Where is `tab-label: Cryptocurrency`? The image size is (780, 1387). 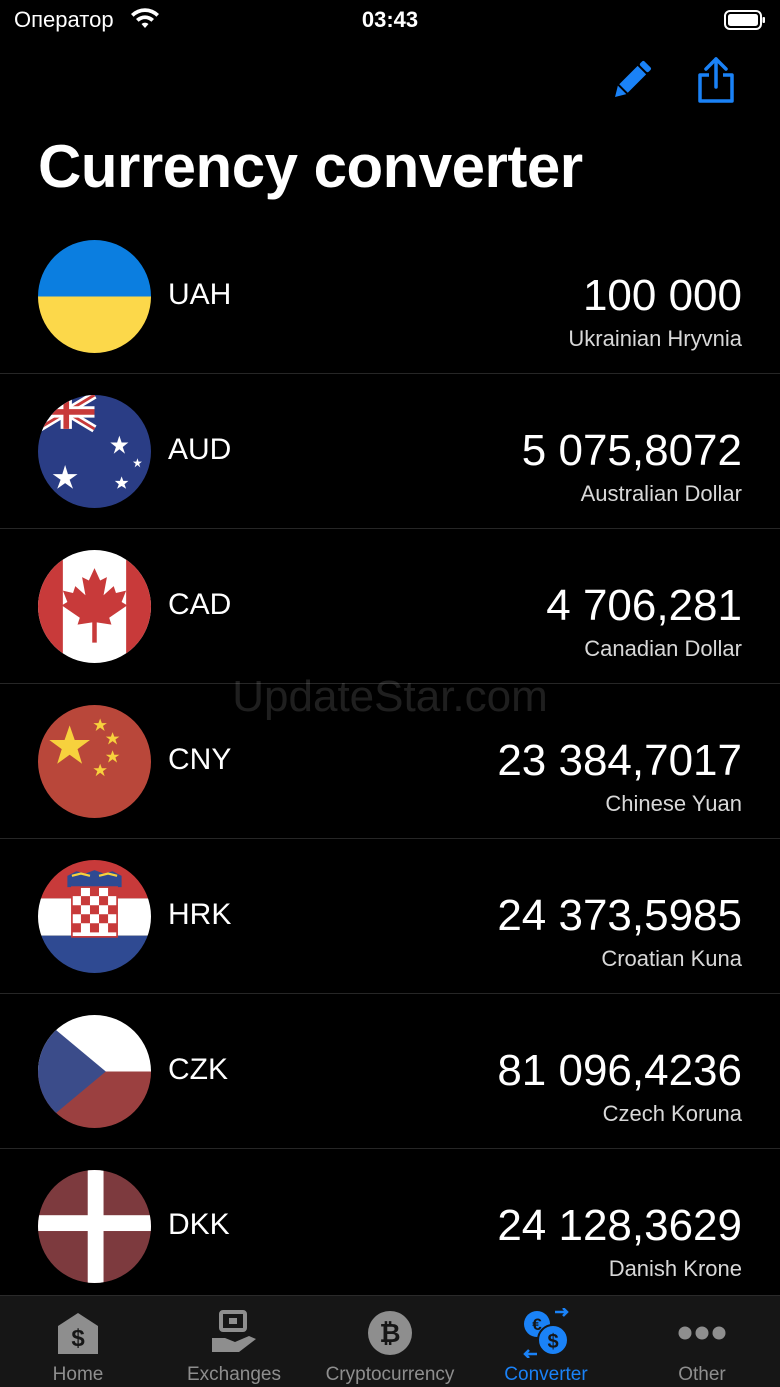
tab-label: Cryptocurrency is located at coordinates (390, 1374).